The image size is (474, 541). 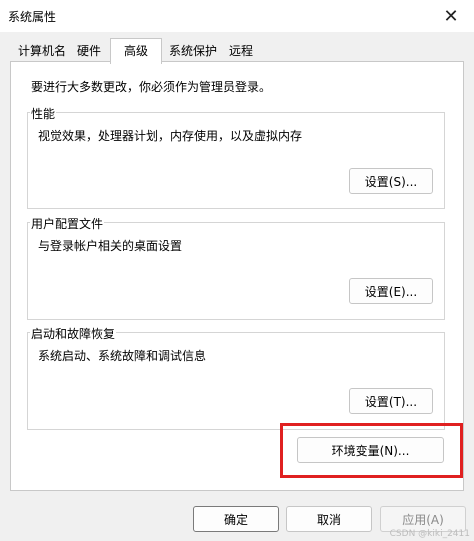 What do you see at coordinates (241, 51) in the screenshot?
I see `tab-remote: 远程` at bounding box center [241, 51].